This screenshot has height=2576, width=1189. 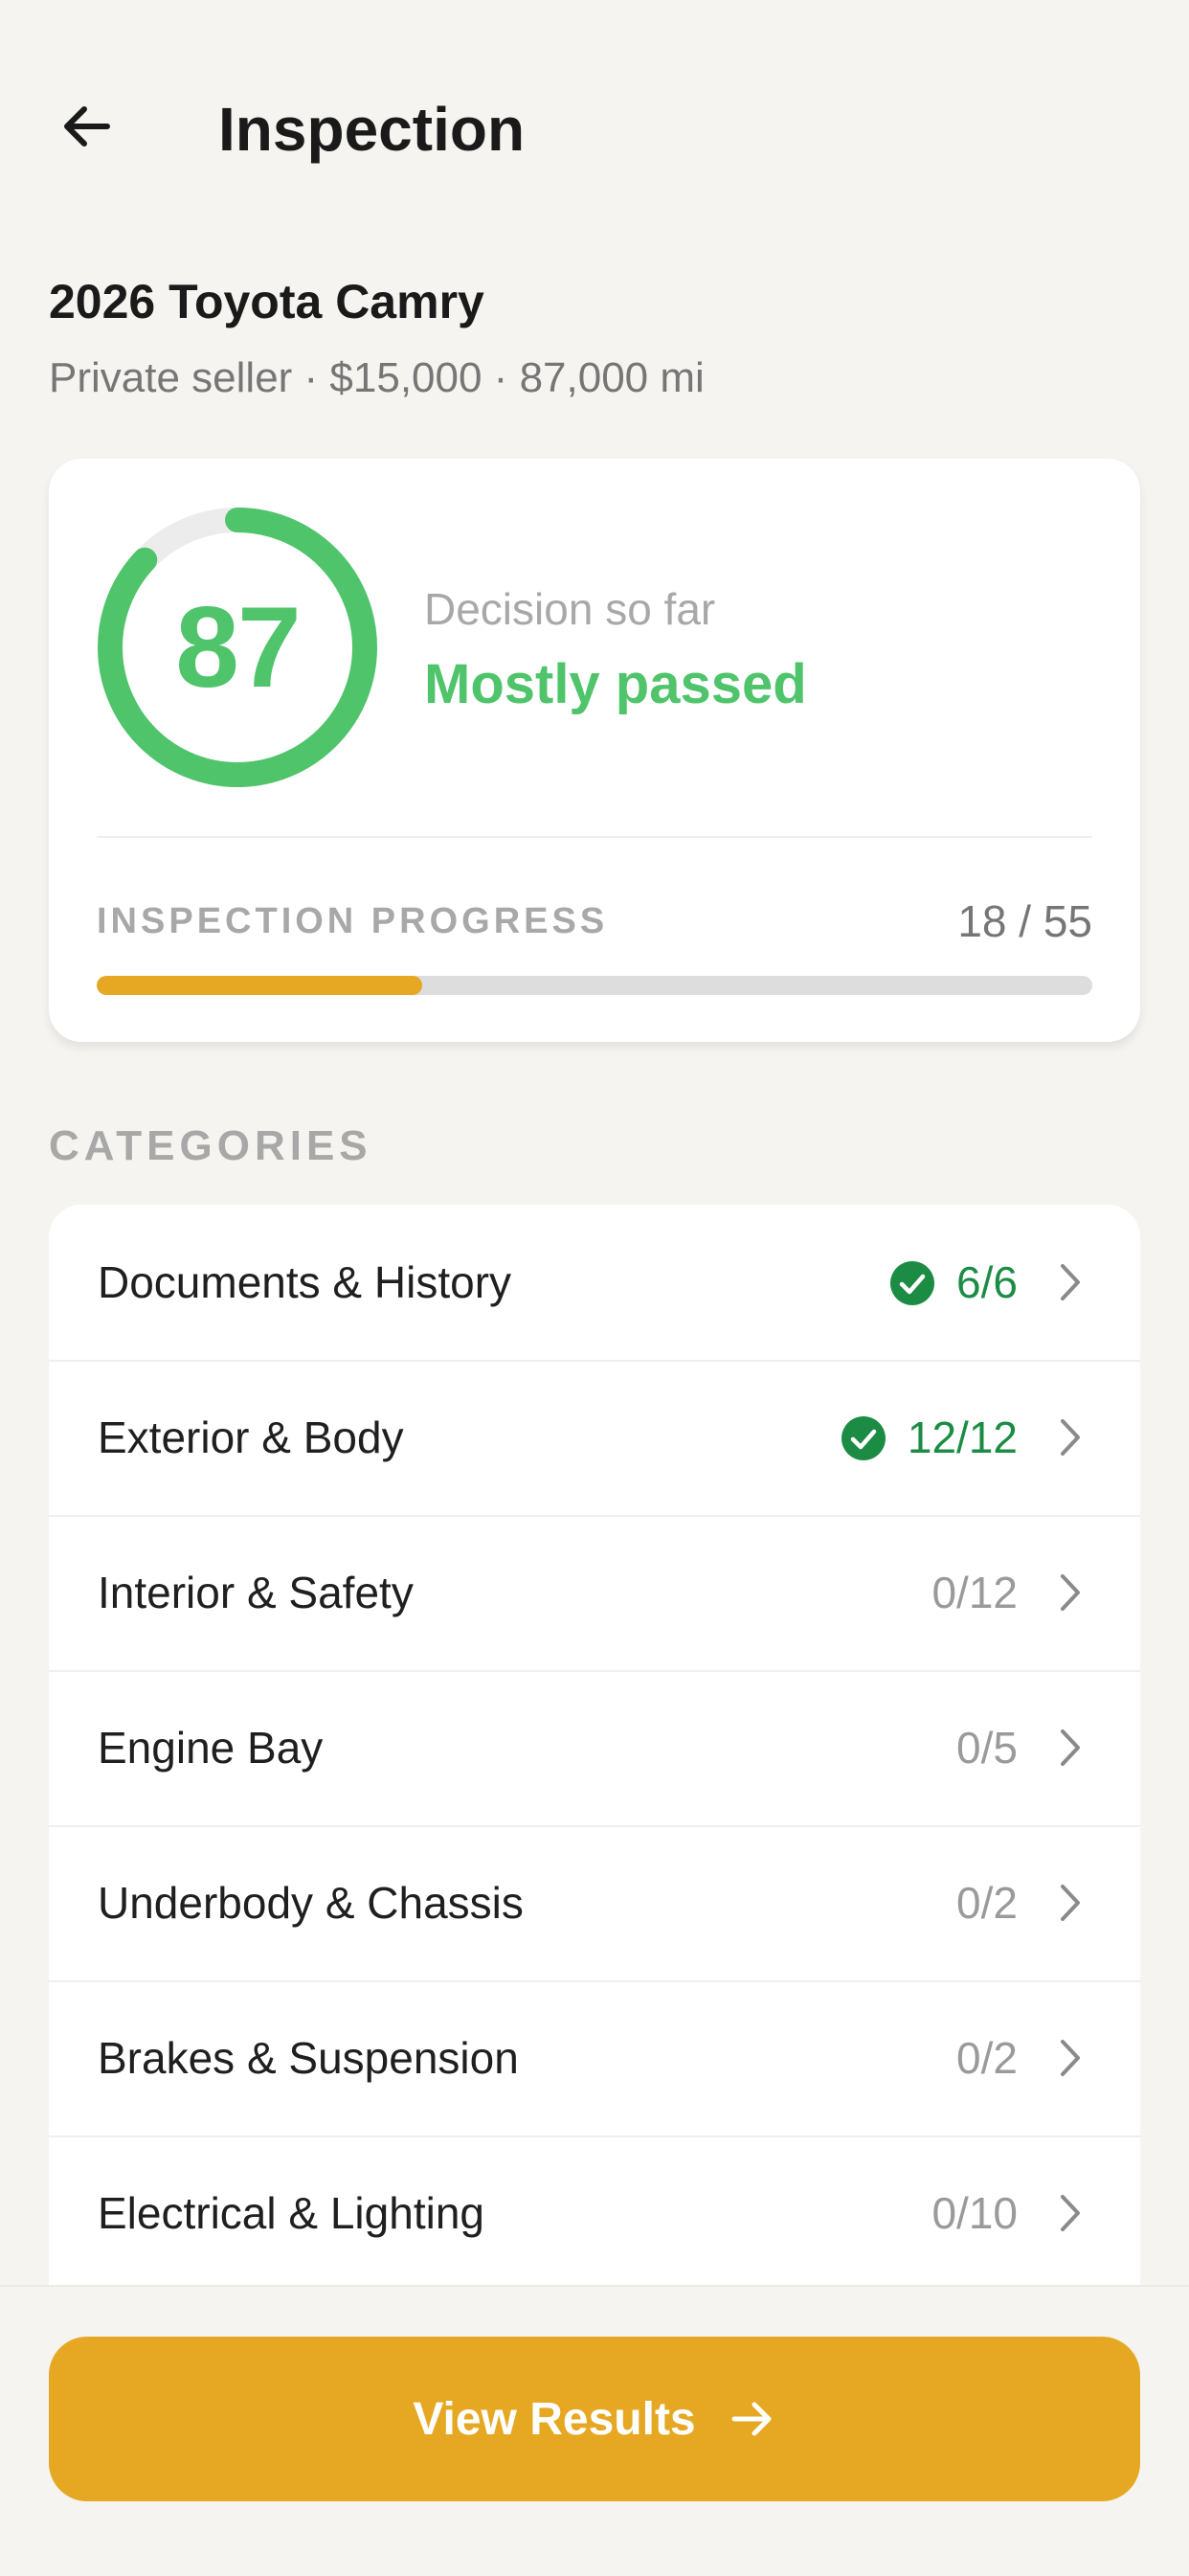 I want to click on category-name: Interior & Safety, so click(x=256, y=1592).